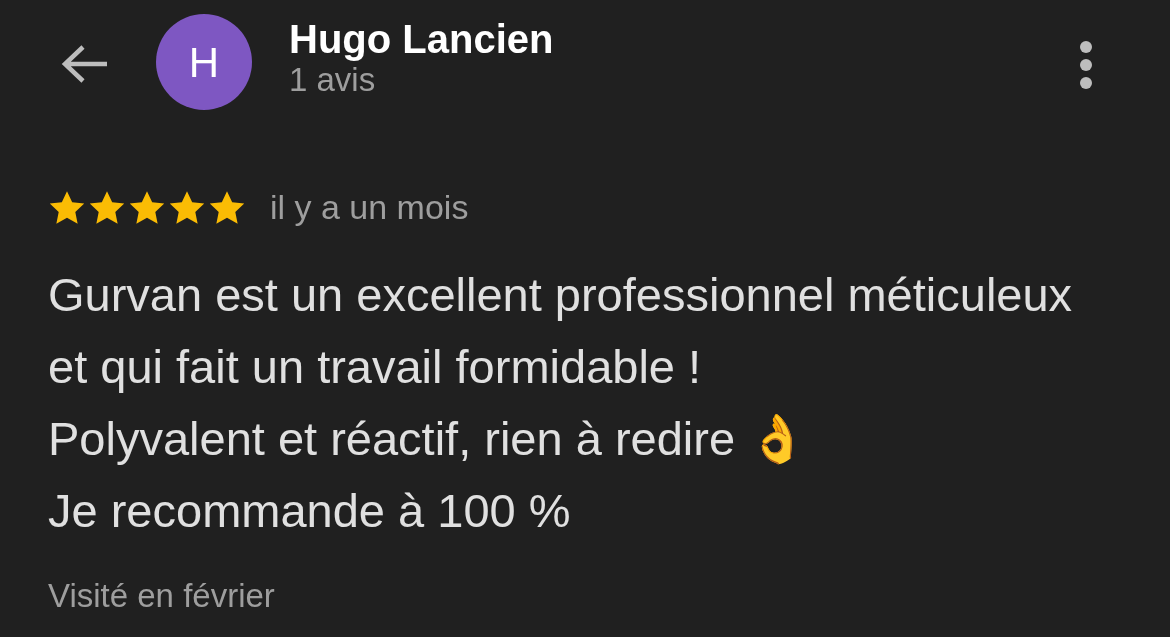  I want to click on review-time: il y a un mois, so click(369, 207).